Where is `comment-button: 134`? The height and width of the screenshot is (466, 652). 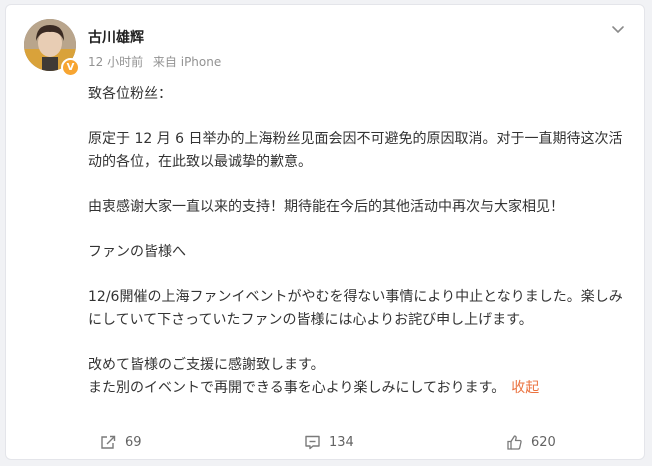
comment-button: 134 is located at coordinates (329, 442).